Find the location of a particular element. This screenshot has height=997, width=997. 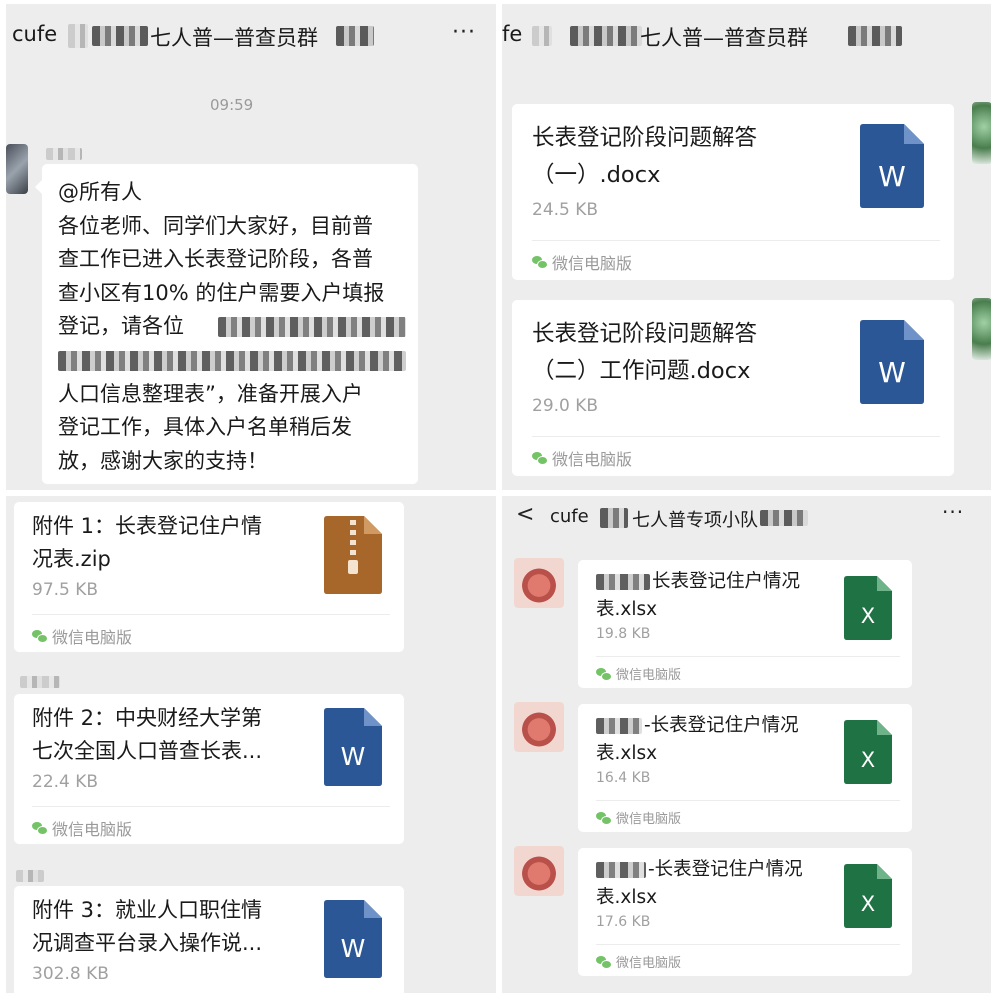

message-line: 放，感谢大家的支持！ is located at coordinates (163, 460).